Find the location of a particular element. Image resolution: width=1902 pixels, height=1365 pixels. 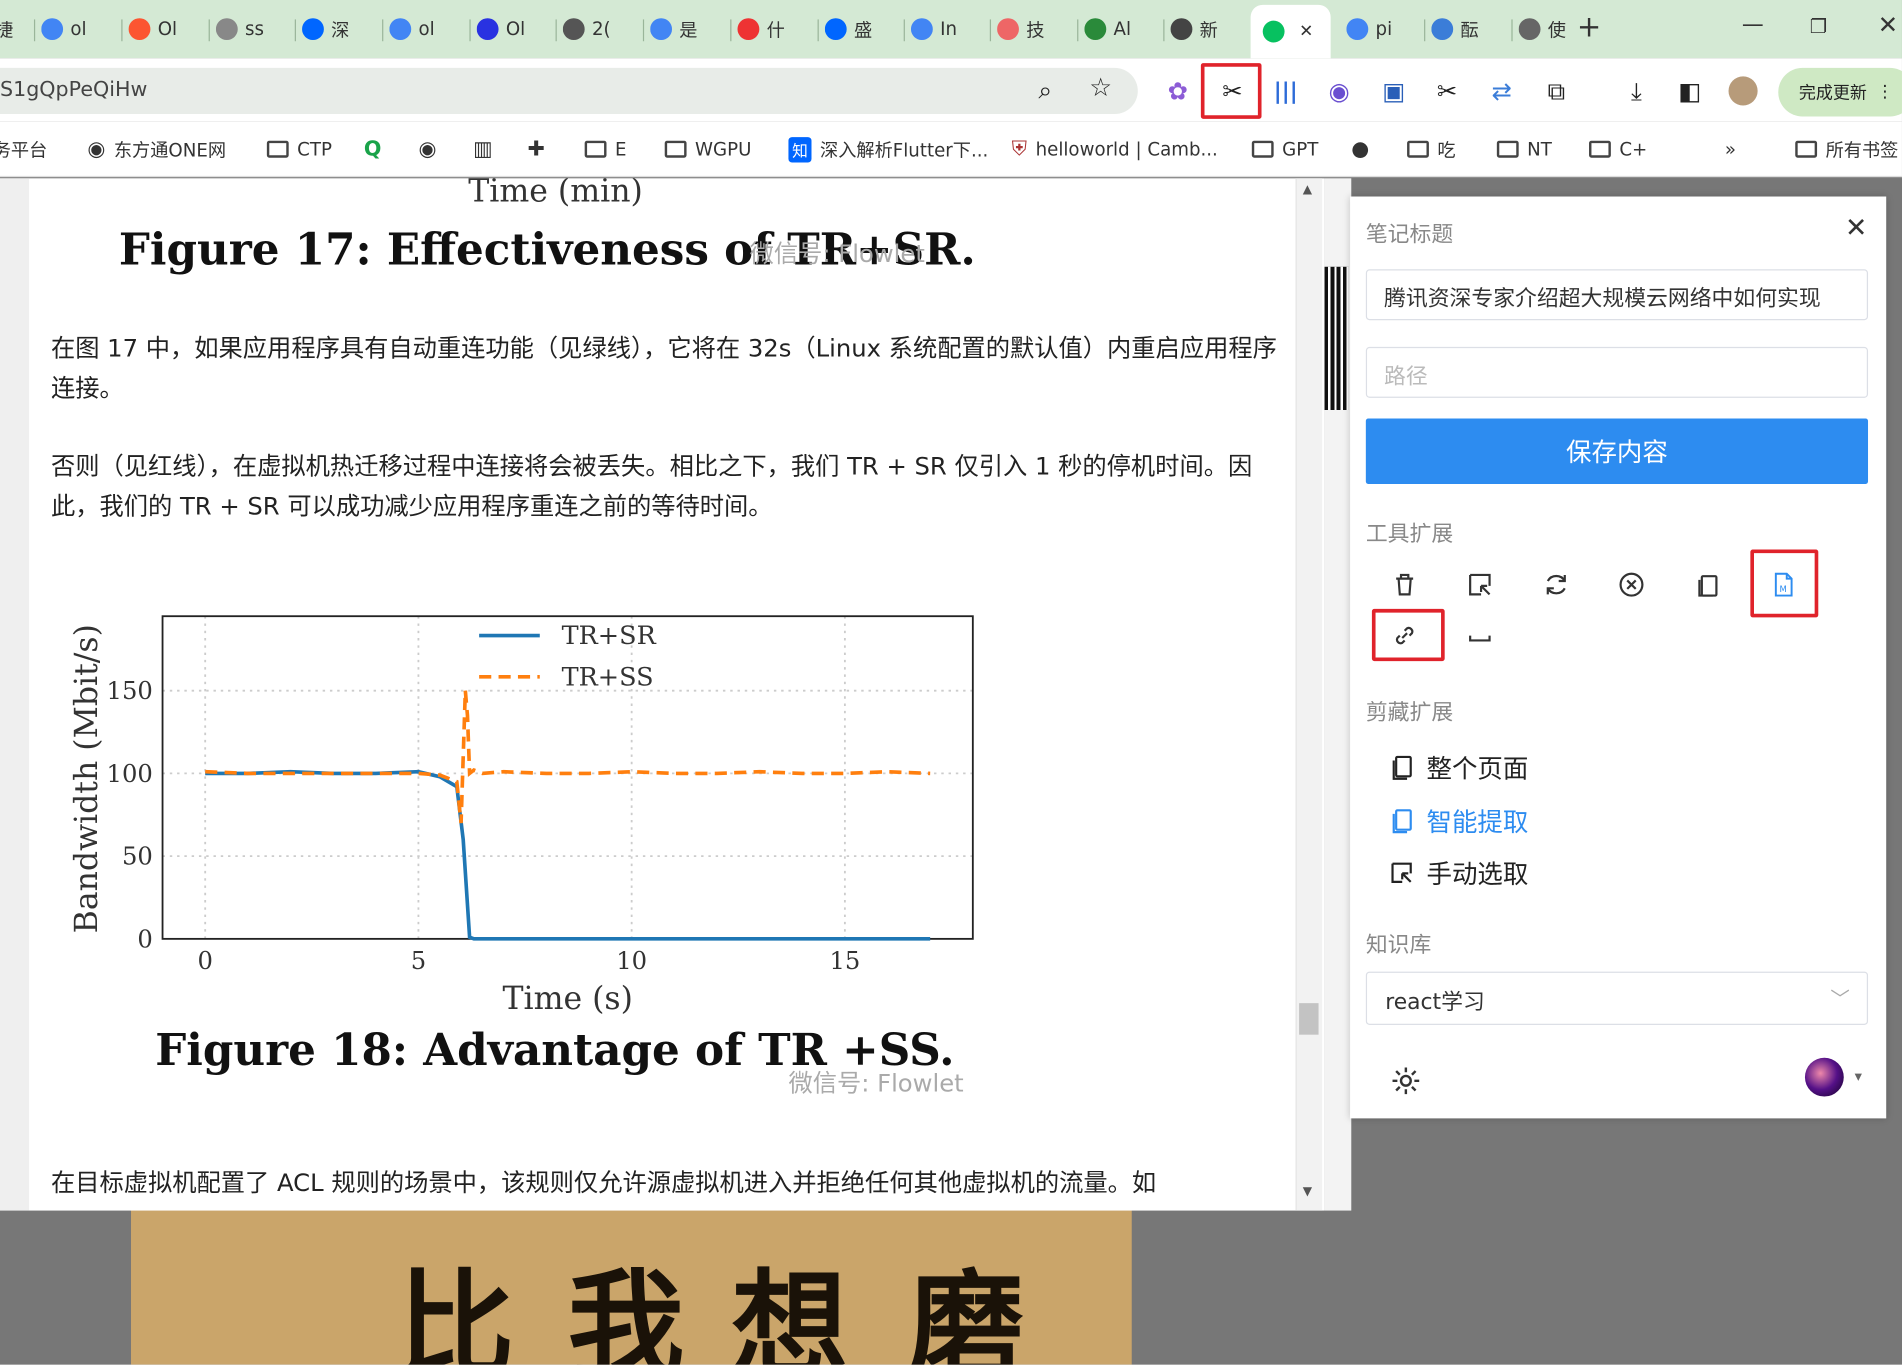

space-icon is located at coordinates (1480, 635).